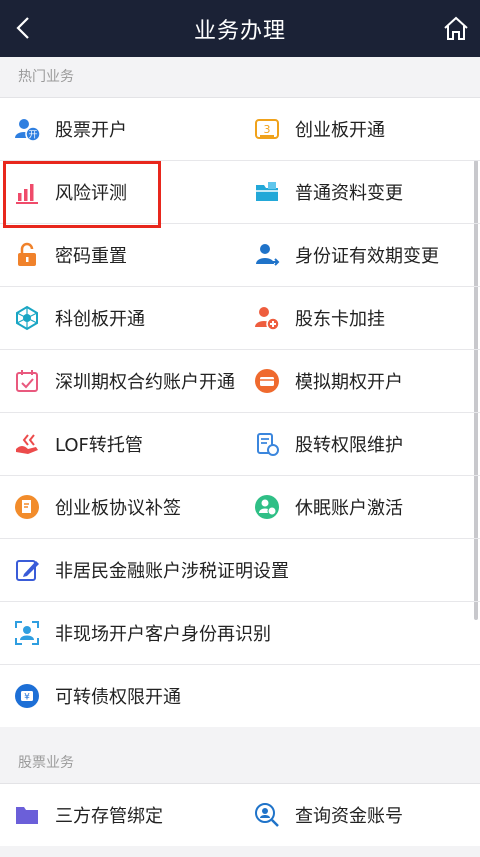 This screenshot has width=480, height=857. I want to click on item-mock-option-account: 模拟期权开户, so click(360, 381).